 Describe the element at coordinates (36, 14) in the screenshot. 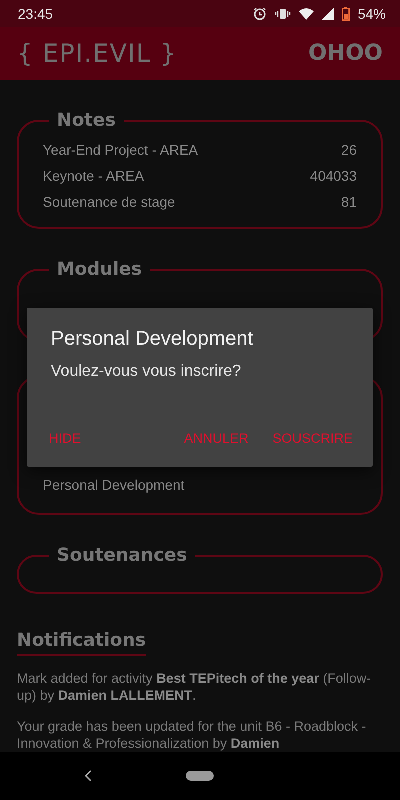

I see `status-time: 23:45` at that location.